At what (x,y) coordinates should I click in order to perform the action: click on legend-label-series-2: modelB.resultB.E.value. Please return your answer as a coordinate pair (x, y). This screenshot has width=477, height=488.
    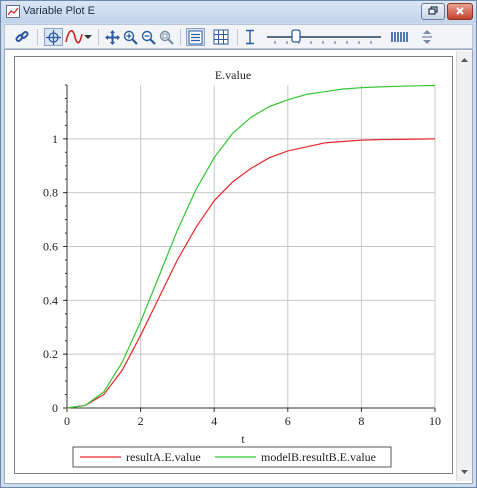
    Looking at the image, I should click on (318, 457).